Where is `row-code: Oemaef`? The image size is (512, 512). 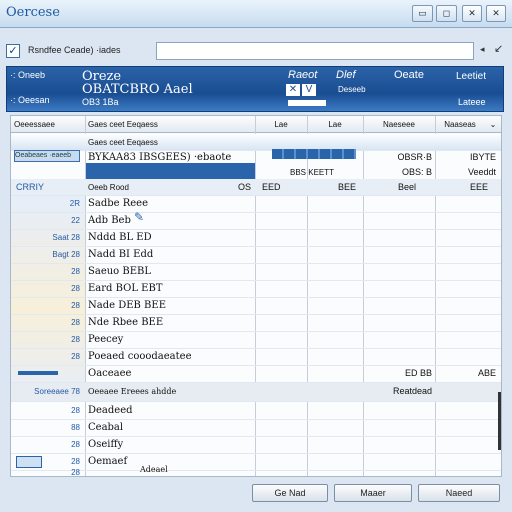
row-code: Oemaef is located at coordinates (108, 461).